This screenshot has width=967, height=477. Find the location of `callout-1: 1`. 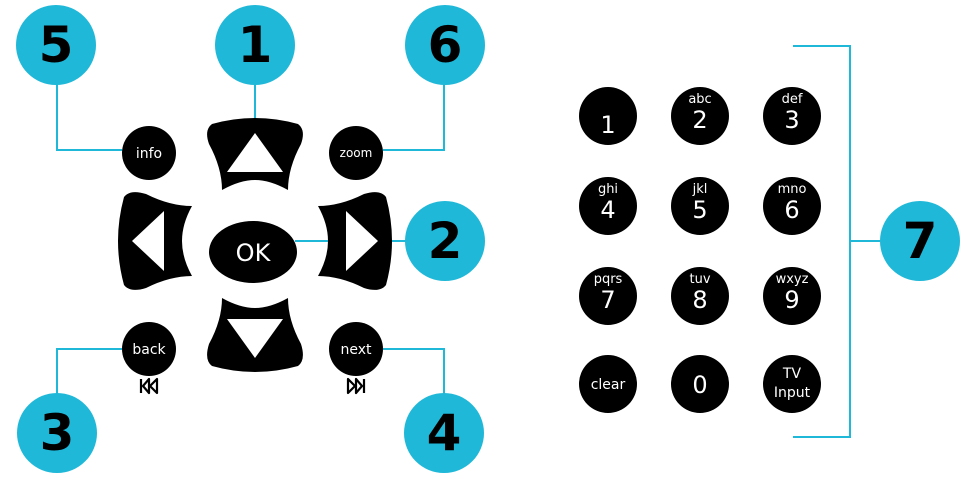

callout-1: 1 is located at coordinates (255, 45).